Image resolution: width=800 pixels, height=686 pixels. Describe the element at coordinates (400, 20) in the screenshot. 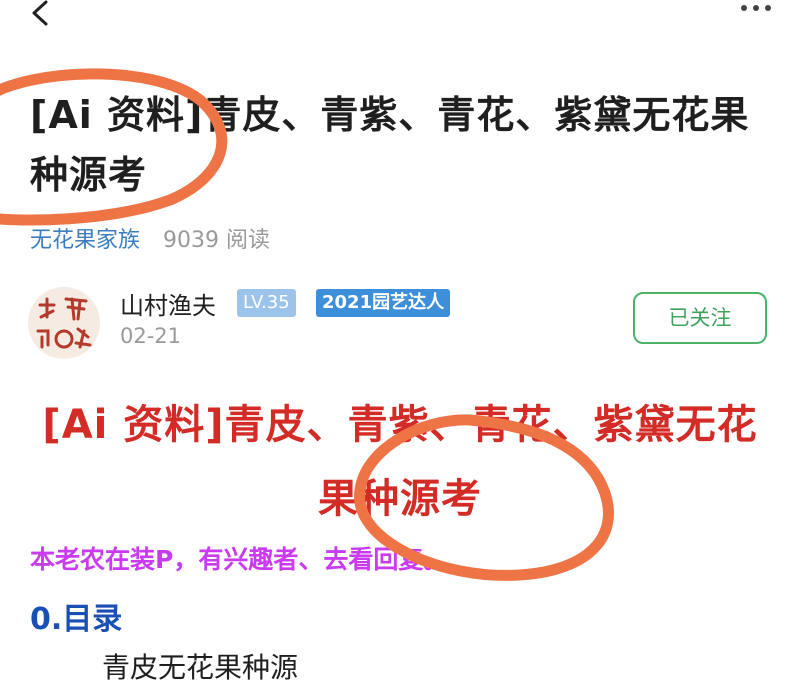

I see `top-navigation-bar` at that location.